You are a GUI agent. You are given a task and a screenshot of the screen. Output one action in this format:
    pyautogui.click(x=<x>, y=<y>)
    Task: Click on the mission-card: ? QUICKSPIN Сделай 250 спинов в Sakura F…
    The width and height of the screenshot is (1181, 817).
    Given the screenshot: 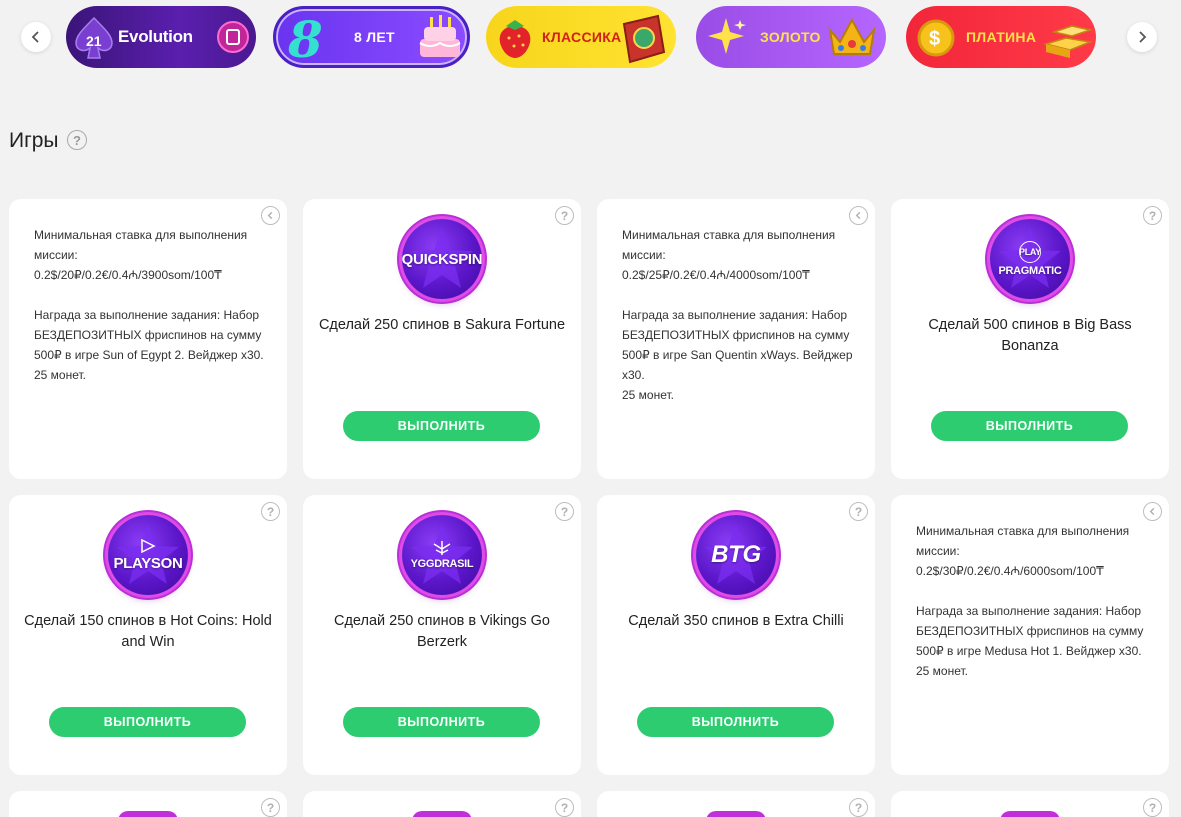 What is the action you would take?
    pyautogui.click(x=442, y=339)
    